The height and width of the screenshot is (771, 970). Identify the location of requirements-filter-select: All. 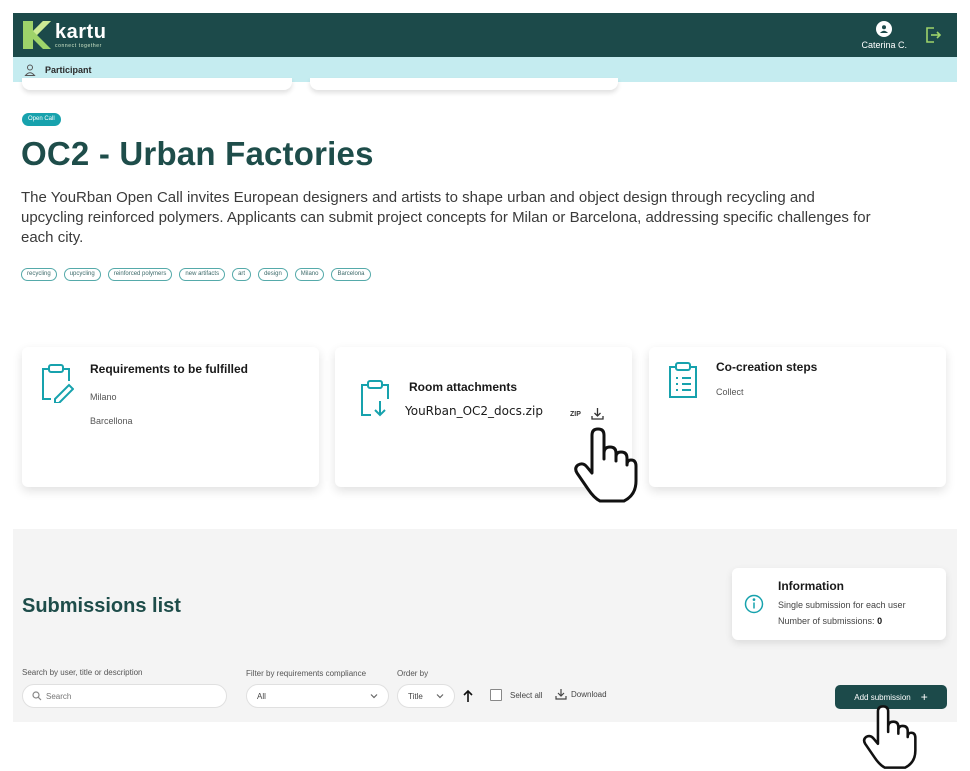
(317, 696).